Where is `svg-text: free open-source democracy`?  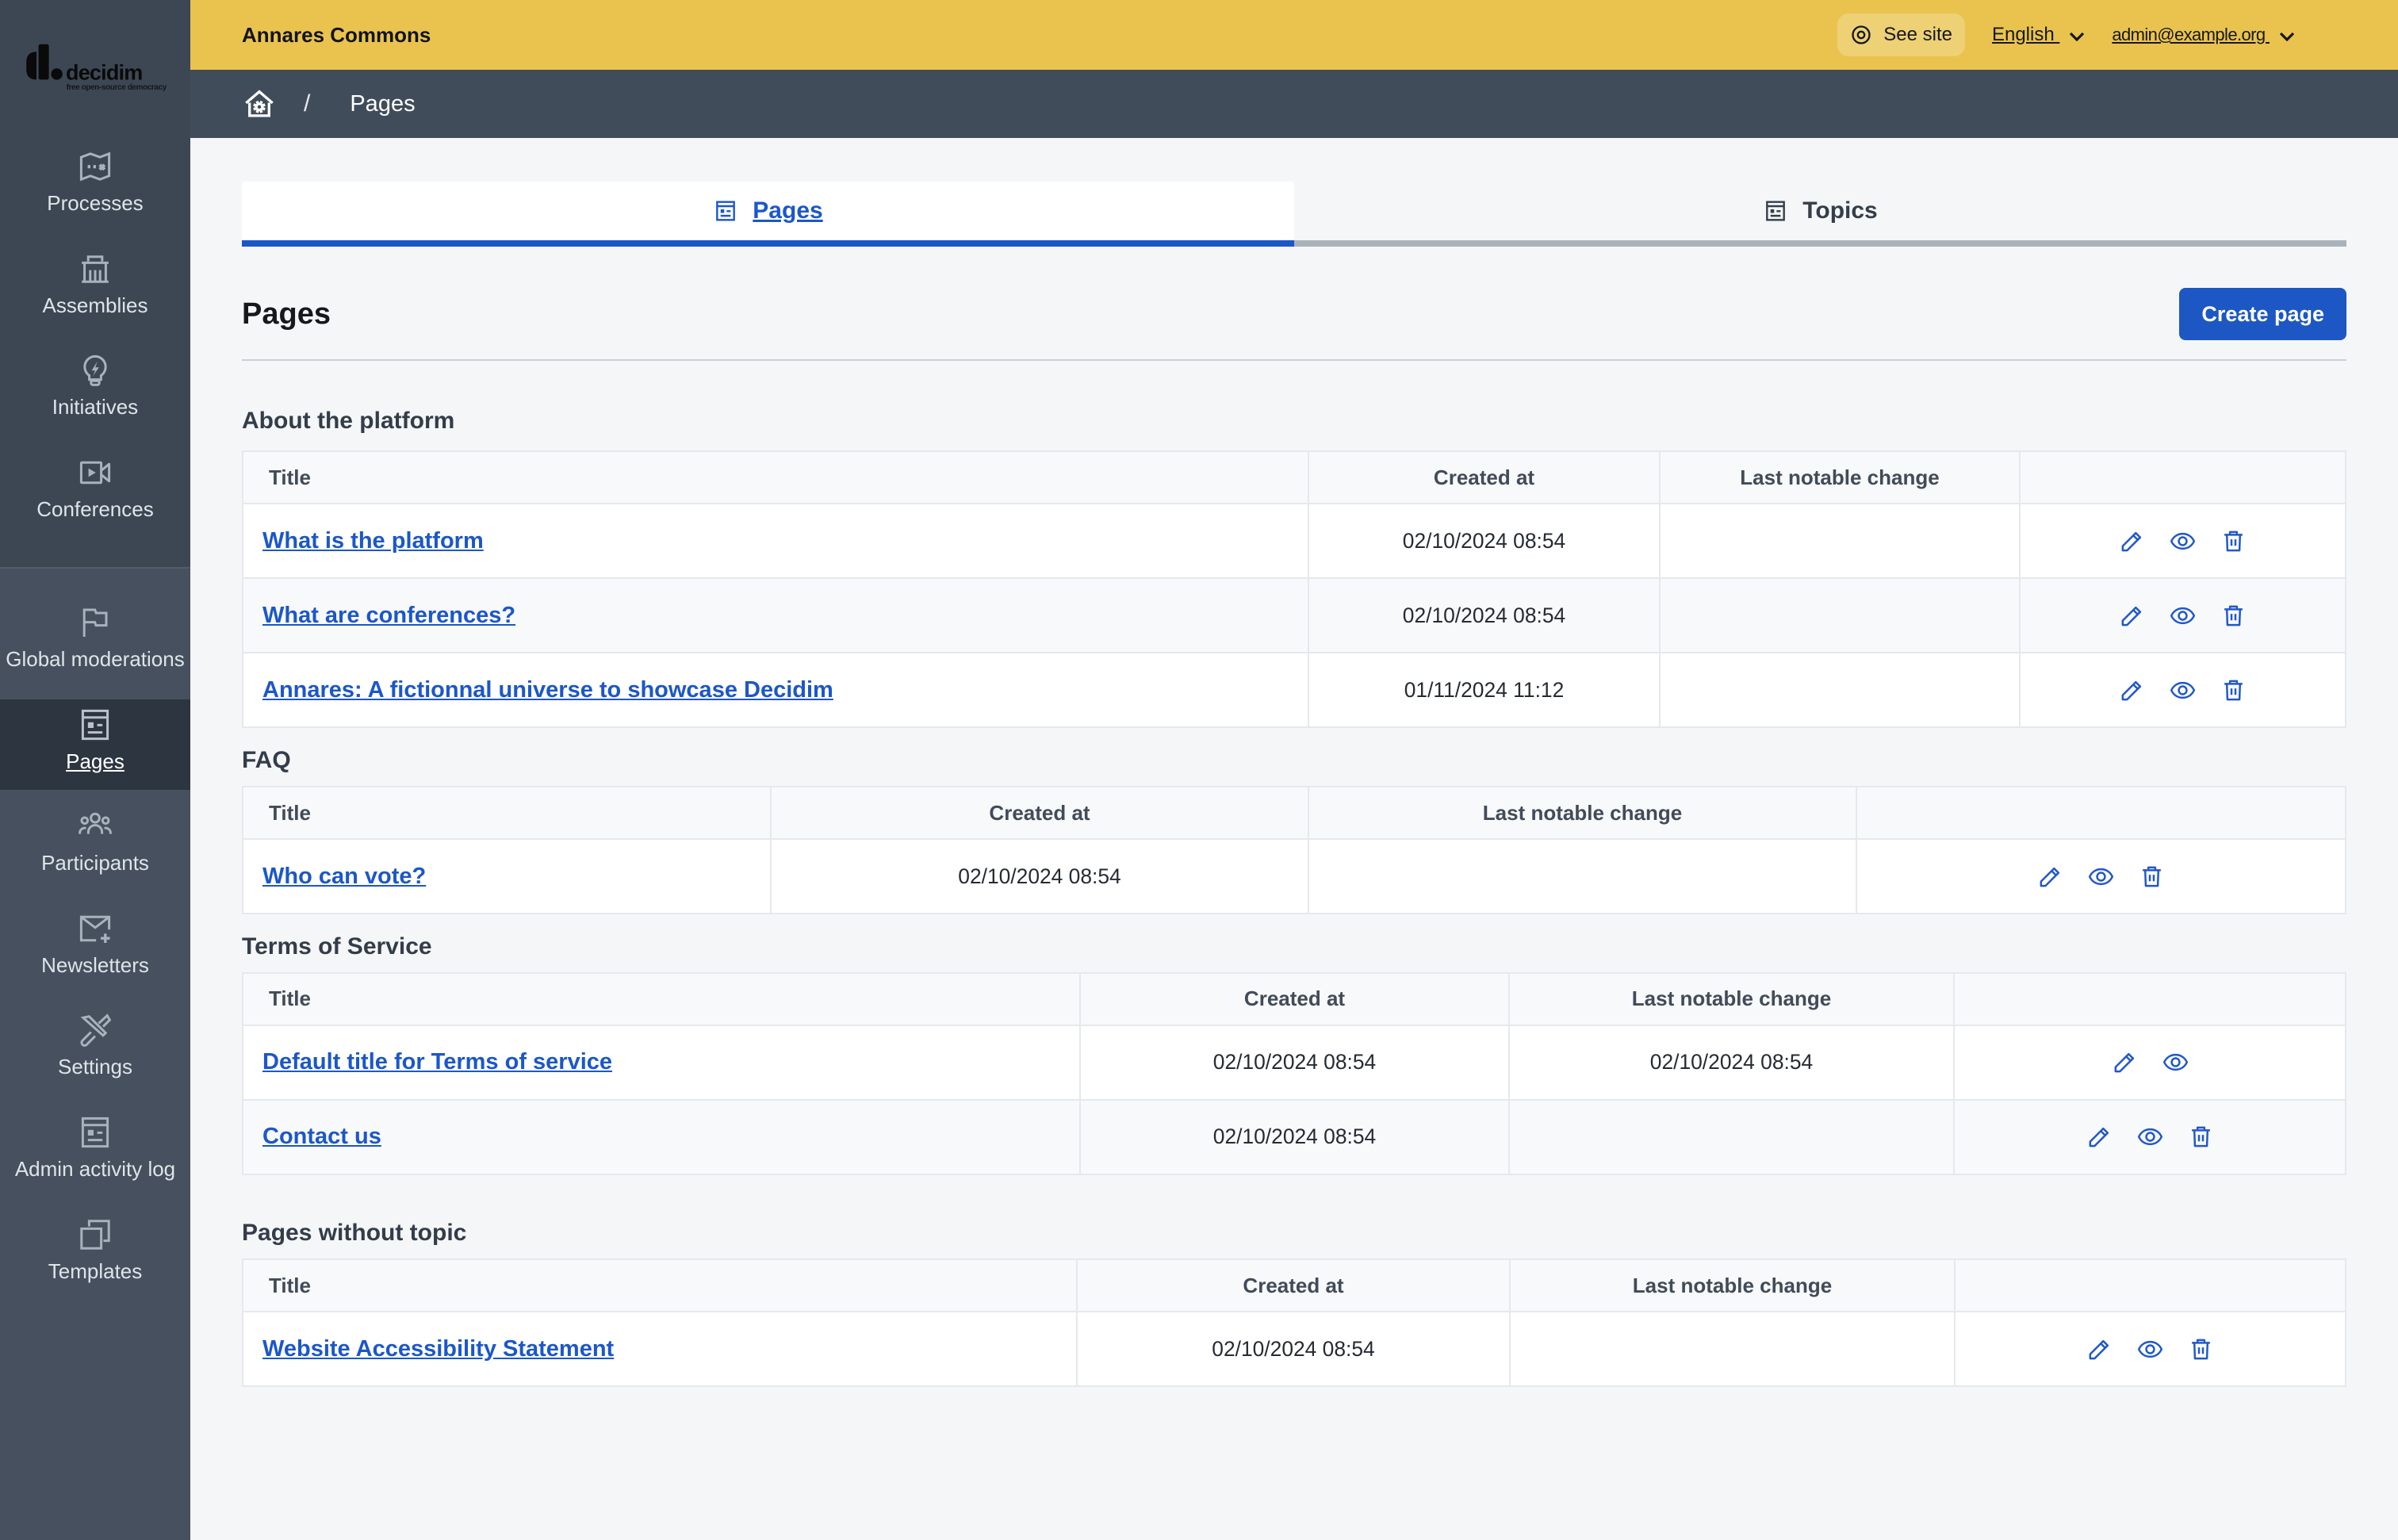 svg-text: free open-source democracy is located at coordinates (117, 87).